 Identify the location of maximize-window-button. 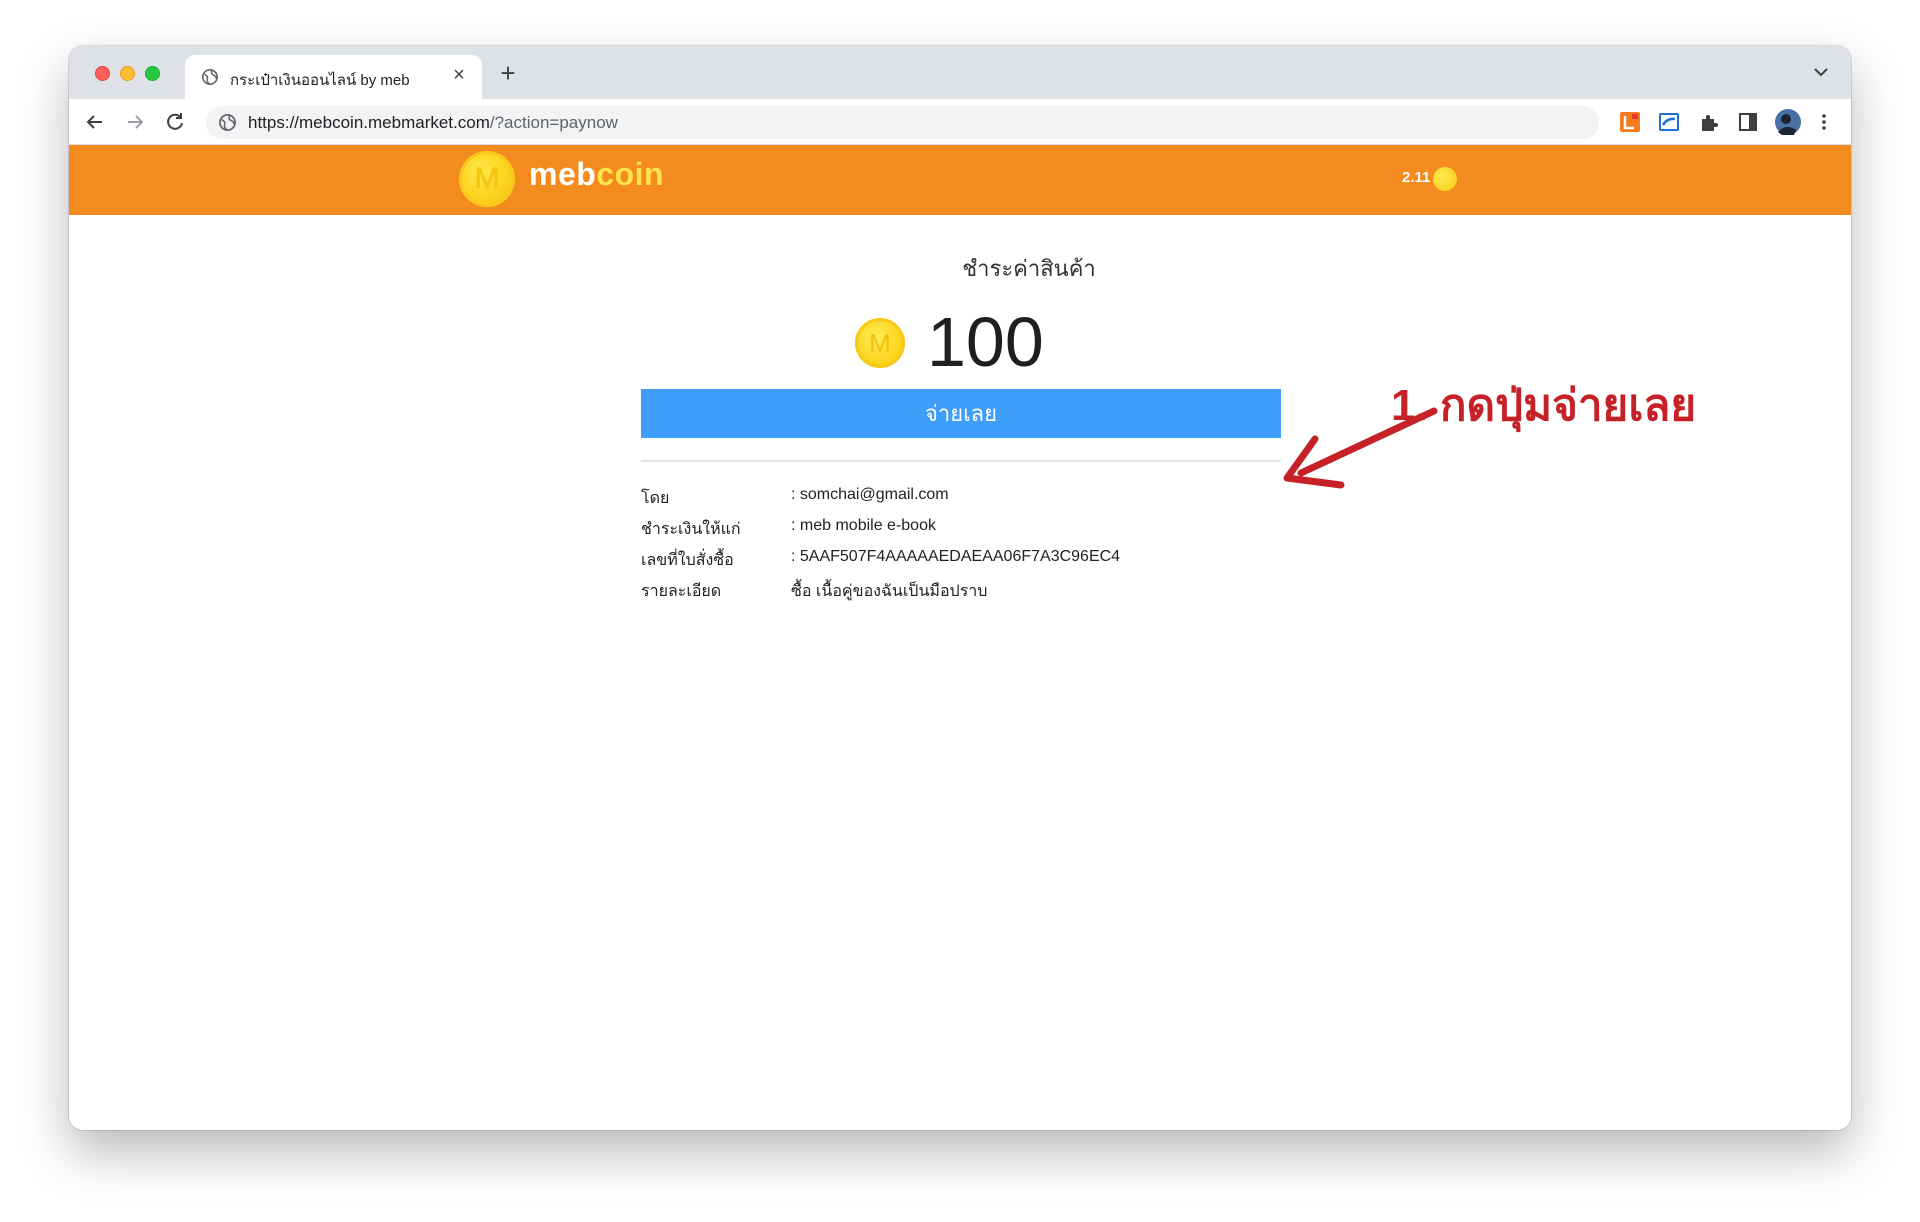
(152, 73).